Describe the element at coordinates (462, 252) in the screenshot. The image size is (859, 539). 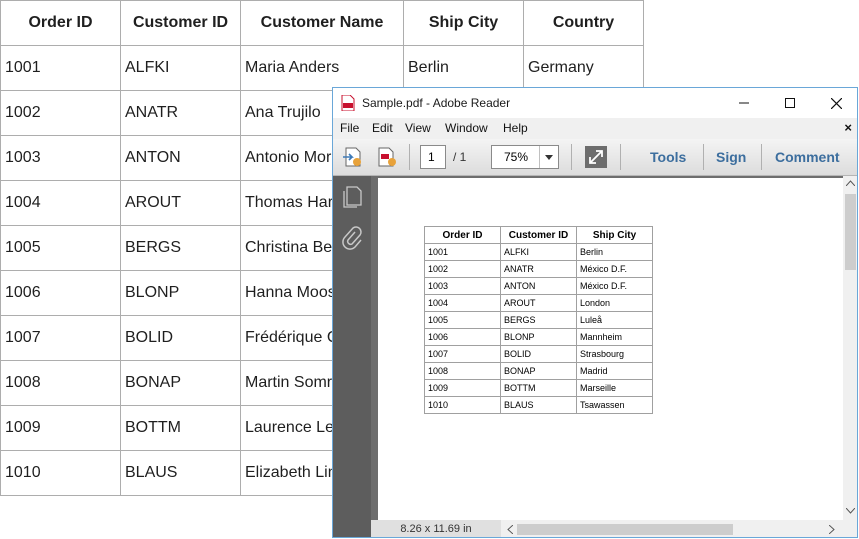
I see `pdf-cell: 1001` at that location.